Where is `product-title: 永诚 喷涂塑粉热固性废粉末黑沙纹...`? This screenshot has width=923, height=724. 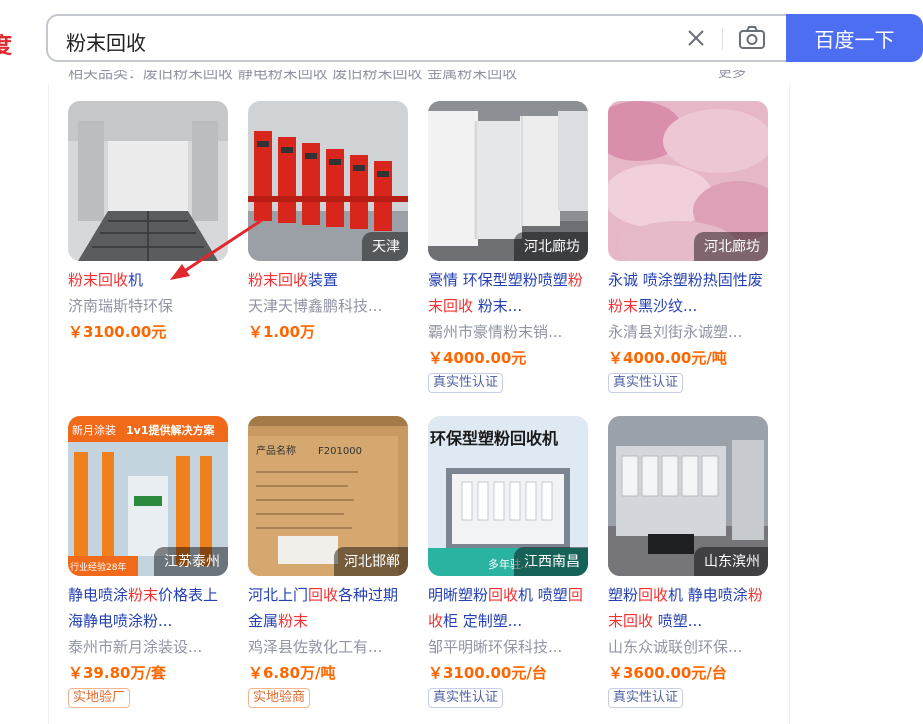 product-title: 永诚 喷涂塑粉热固性废粉末黑沙纹... is located at coordinates (690, 293).